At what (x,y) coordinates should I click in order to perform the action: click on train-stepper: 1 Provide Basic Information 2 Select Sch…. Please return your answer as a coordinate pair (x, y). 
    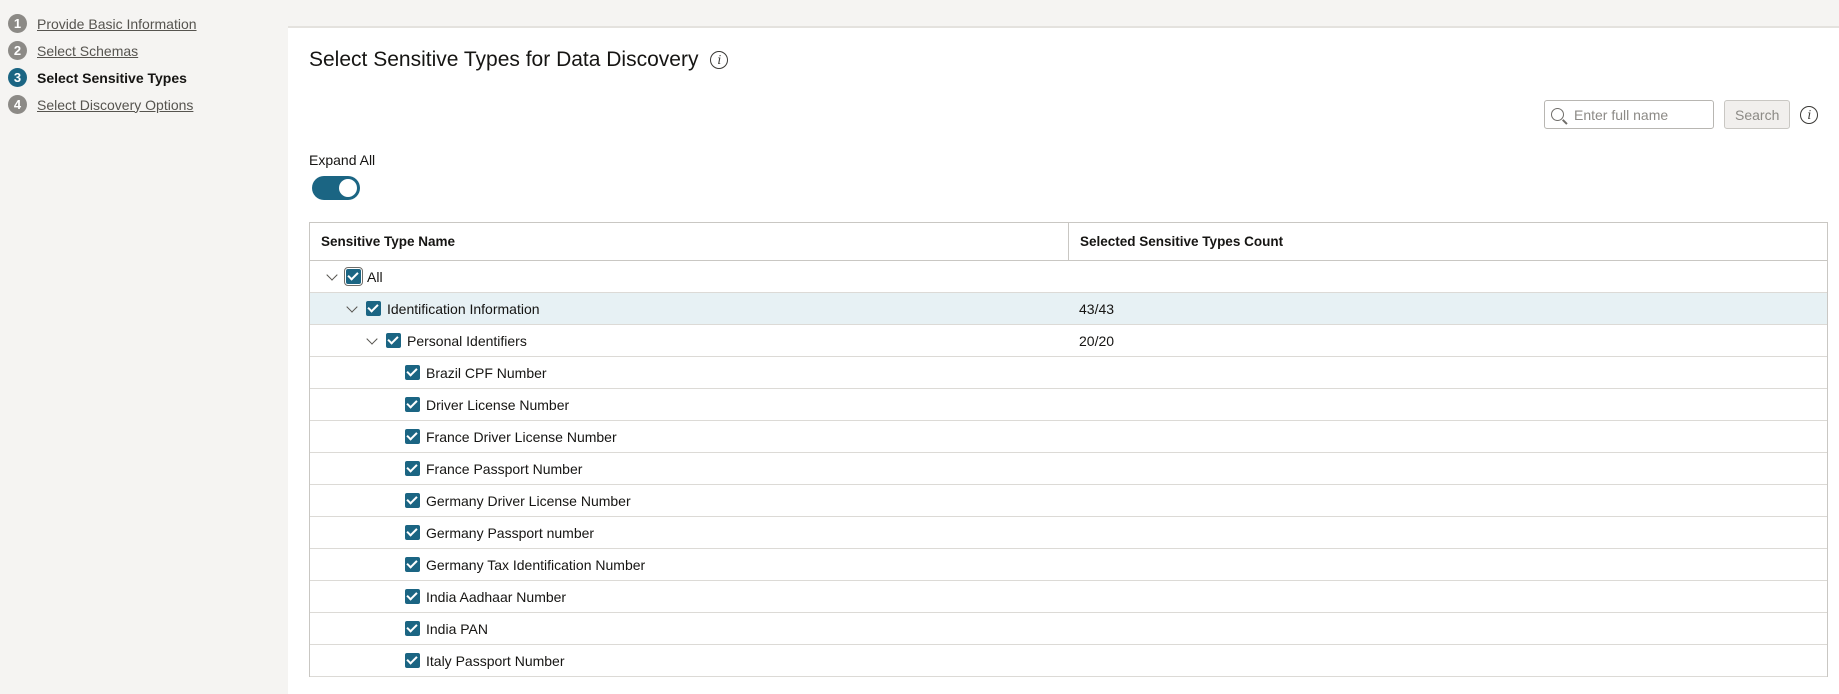
    Looking at the image, I should click on (143, 64).